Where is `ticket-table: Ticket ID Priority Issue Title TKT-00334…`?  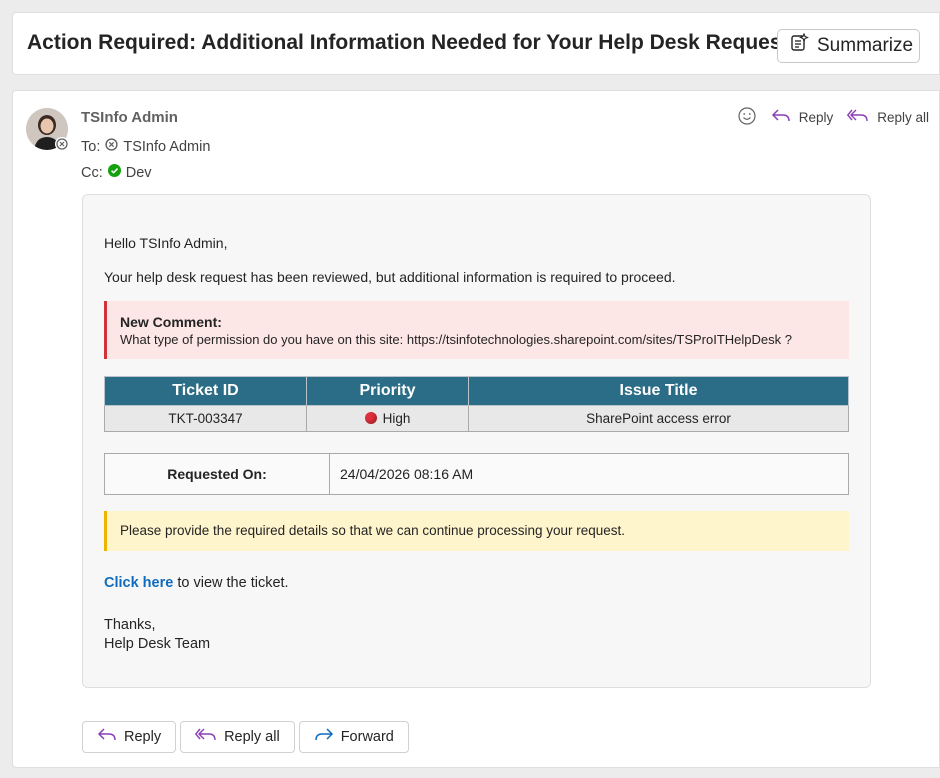
ticket-table: Ticket ID Priority Issue Title TKT-00334… is located at coordinates (476, 404).